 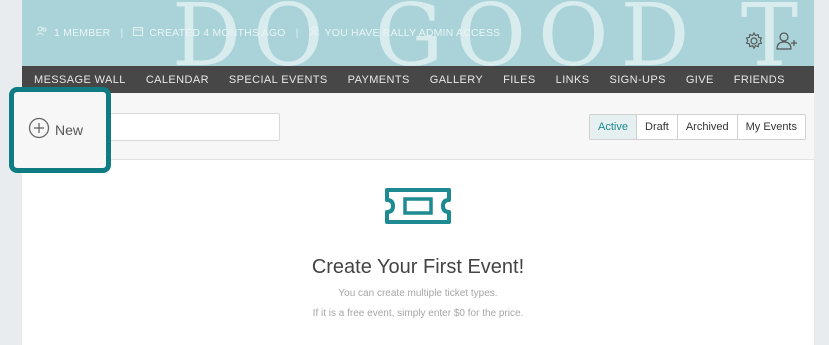 What do you see at coordinates (418, 293) in the screenshot?
I see `empty-state-line-1: You can create multiple ticket types.` at bounding box center [418, 293].